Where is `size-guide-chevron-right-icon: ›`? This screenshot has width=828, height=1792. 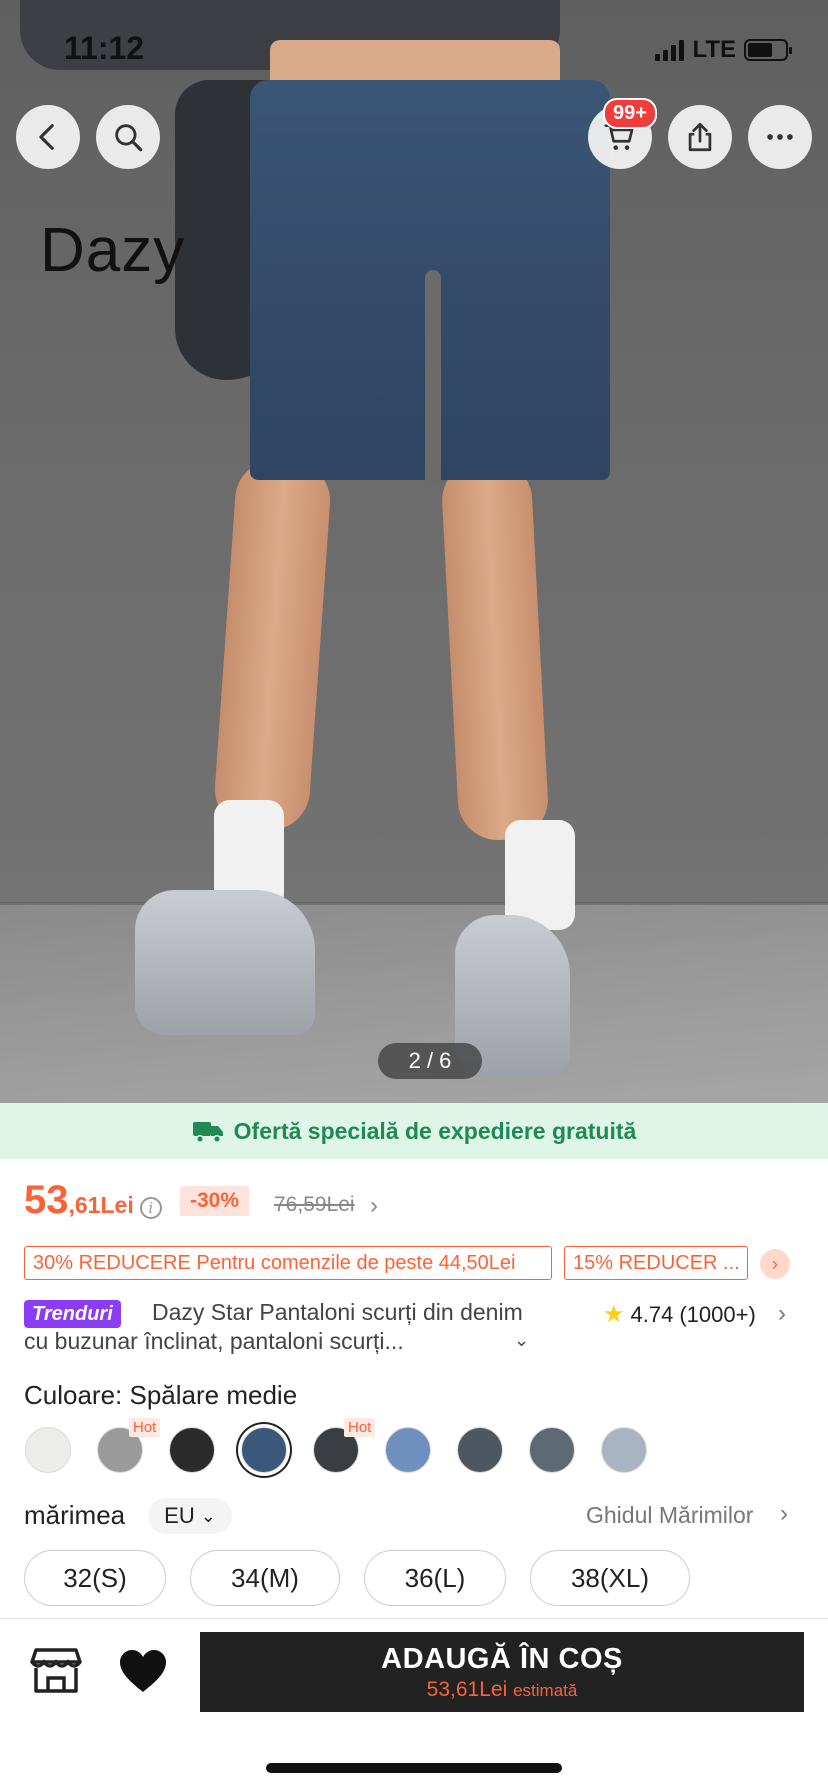 size-guide-chevron-right-icon: › is located at coordinates (784, 1514).